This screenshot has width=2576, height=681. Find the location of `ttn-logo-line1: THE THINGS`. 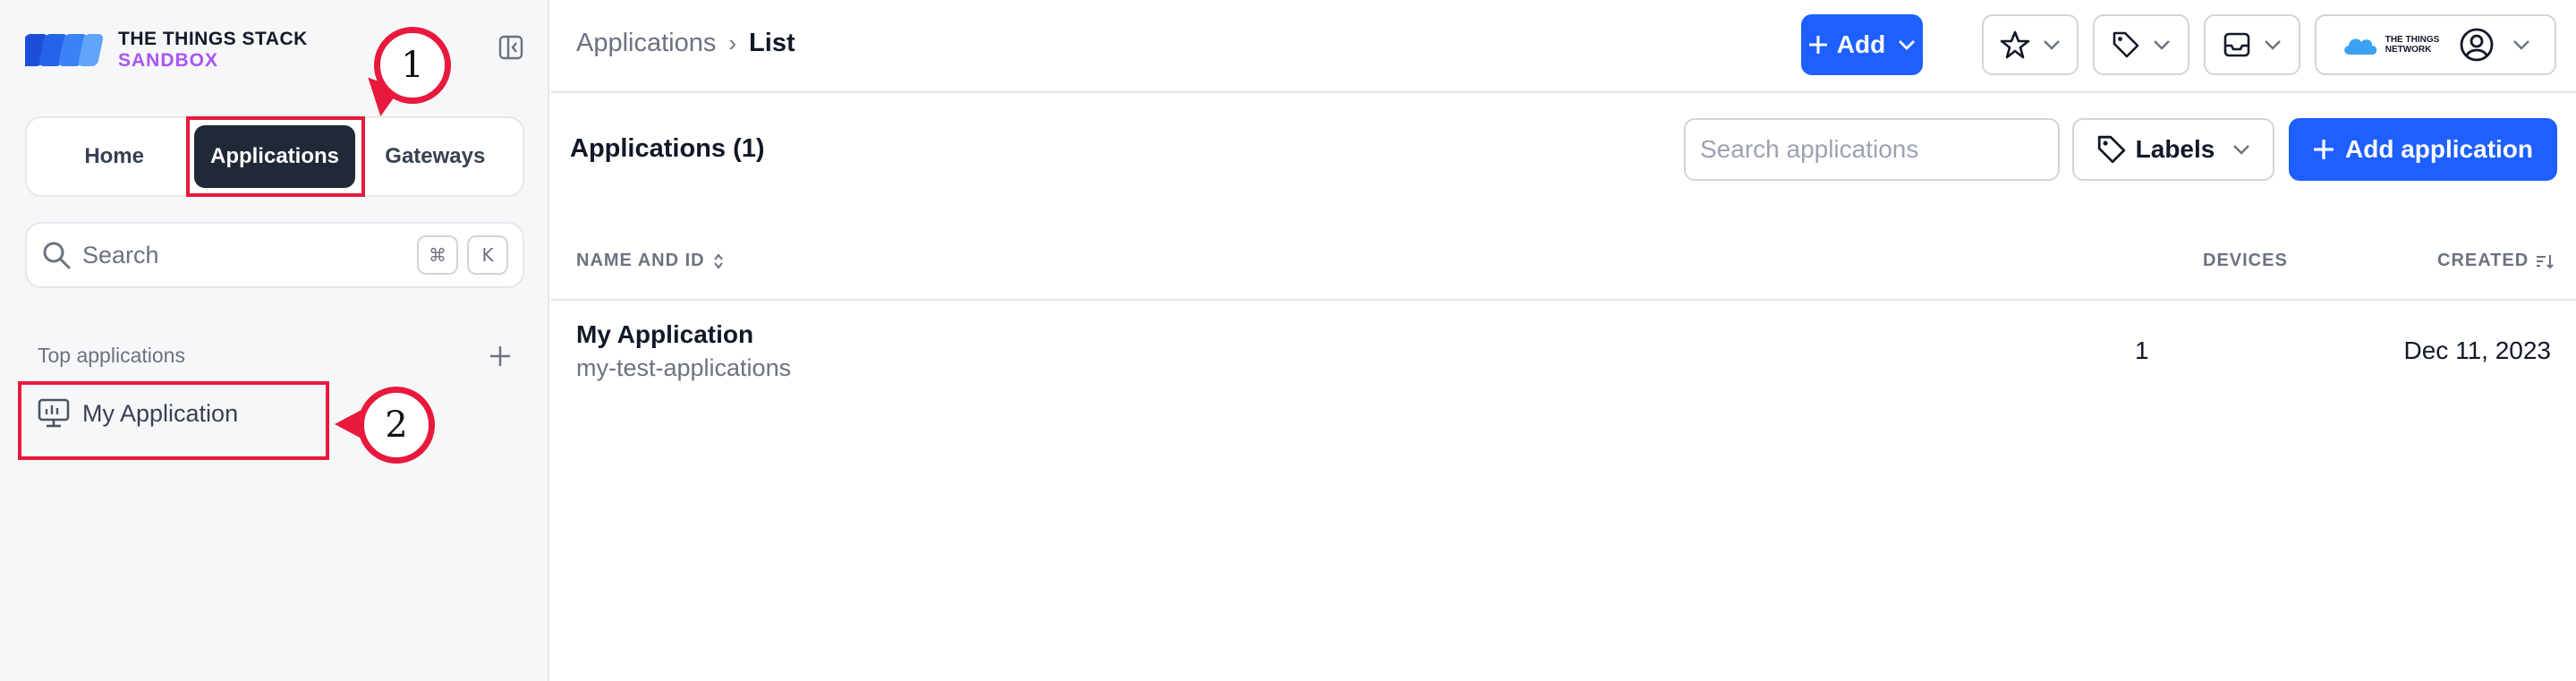

ttn-logo-line1: THE THINGS is located at coordinates (2412, 40).